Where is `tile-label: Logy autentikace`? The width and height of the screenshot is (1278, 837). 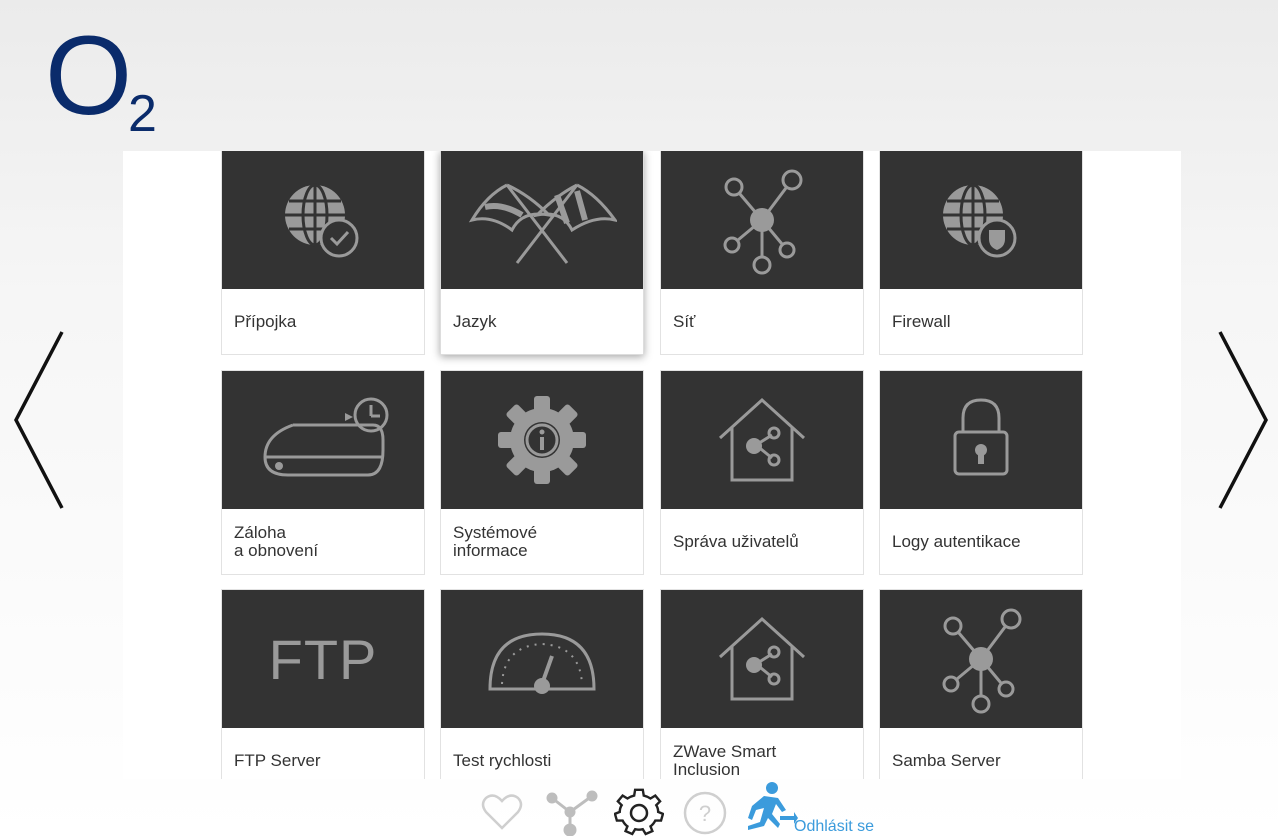
tile-label: Logy autentikace is located at coordinates (956, 541).